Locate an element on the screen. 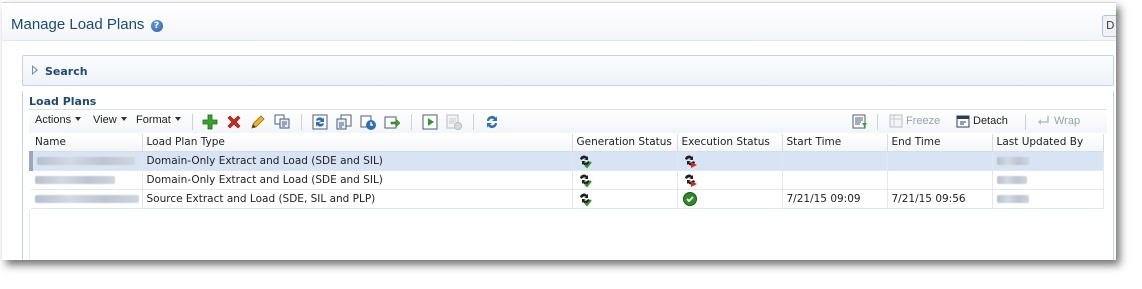 The image size is (1142, 289). schedule-icon is located at coordinates (368, 122).